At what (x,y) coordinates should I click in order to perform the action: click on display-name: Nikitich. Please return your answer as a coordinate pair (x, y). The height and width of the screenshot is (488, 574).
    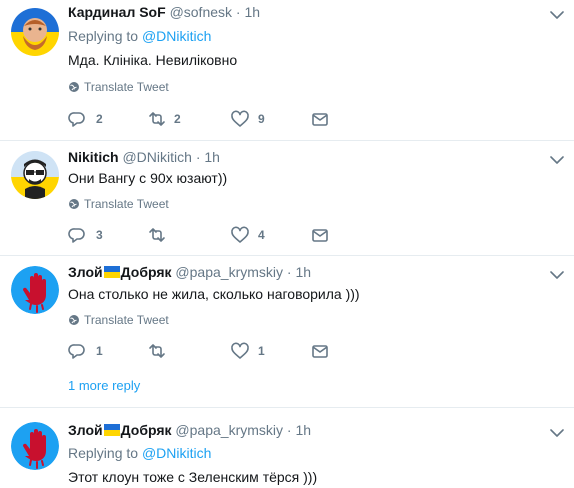
    Looking at the image, I should click on (93, 157).